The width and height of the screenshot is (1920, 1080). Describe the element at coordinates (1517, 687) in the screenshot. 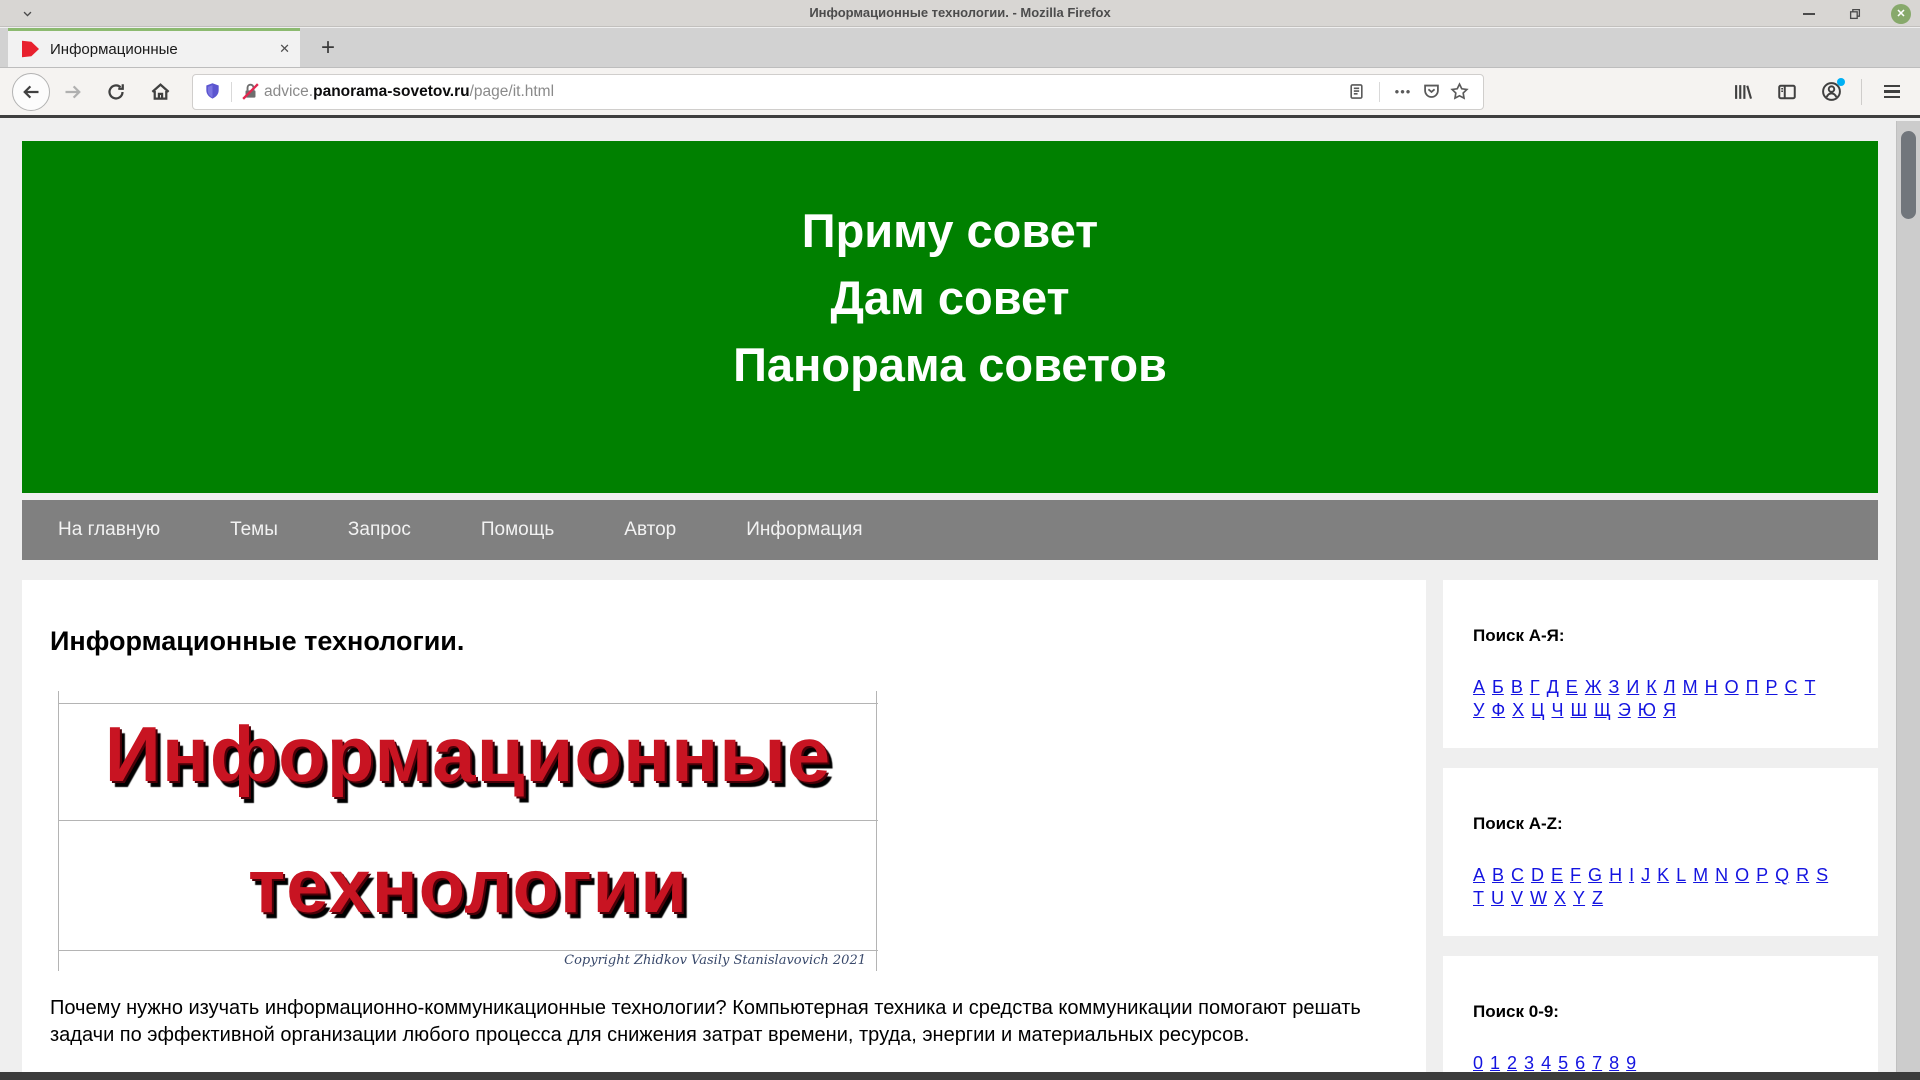

I see `letter-link: В` at that location.